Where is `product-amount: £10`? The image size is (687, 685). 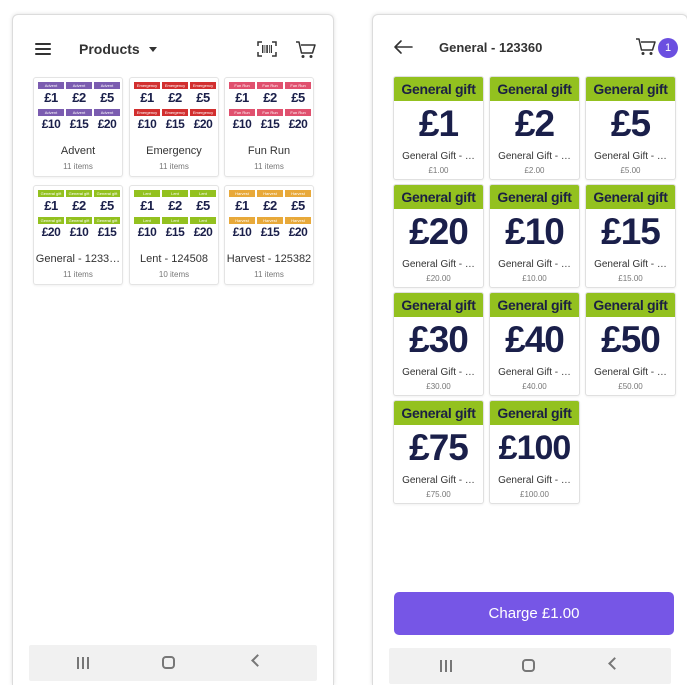 product-amount: £10 is located at coordinates (535, 231).